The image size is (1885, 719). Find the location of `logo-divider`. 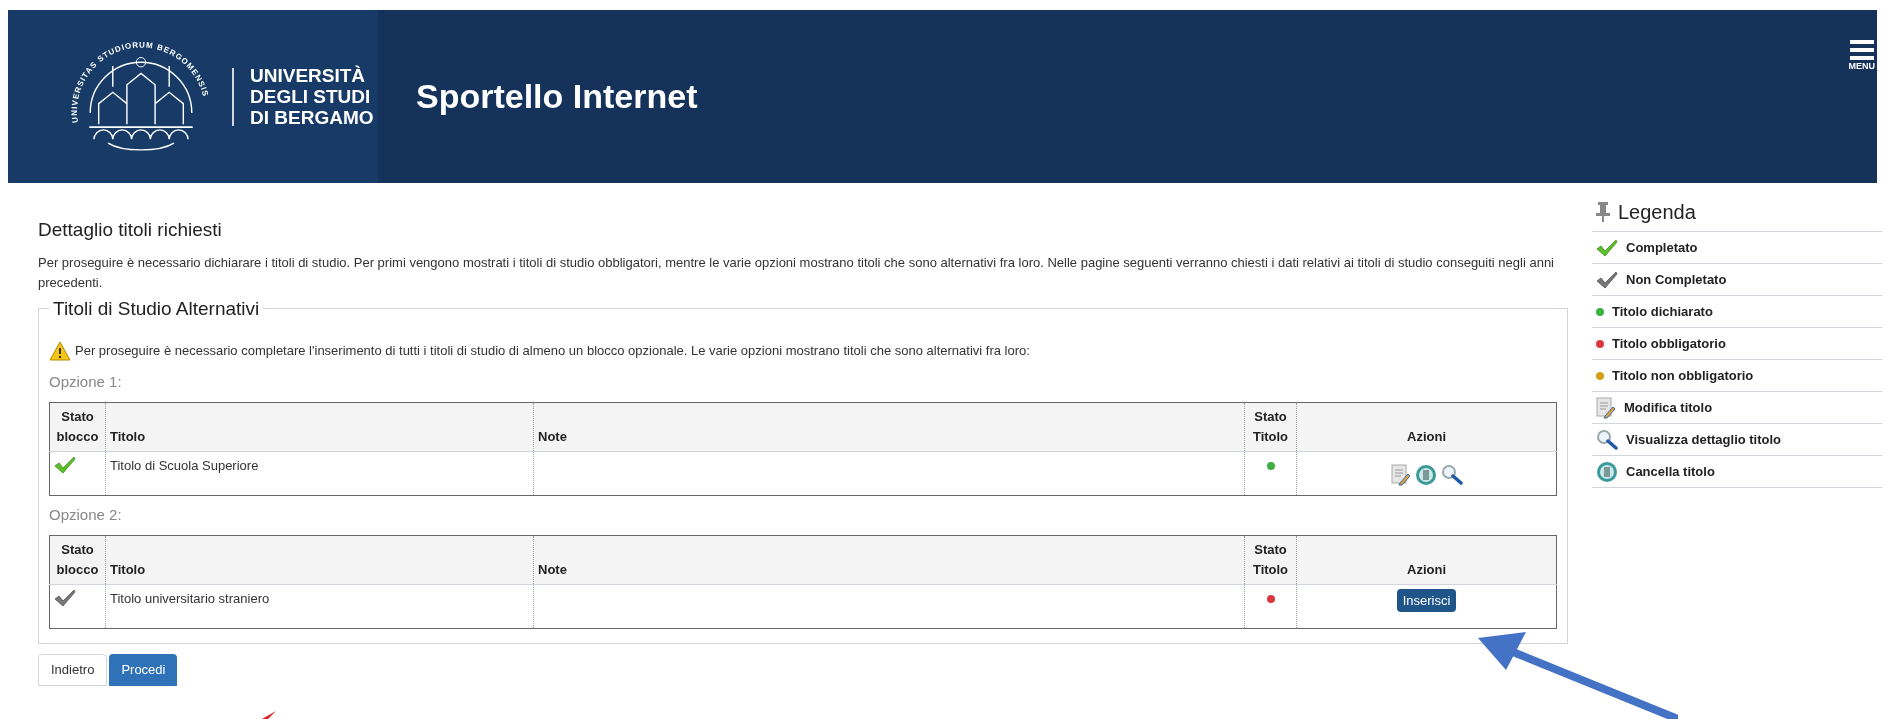

logo-divider is located at coordinates (233, 96).